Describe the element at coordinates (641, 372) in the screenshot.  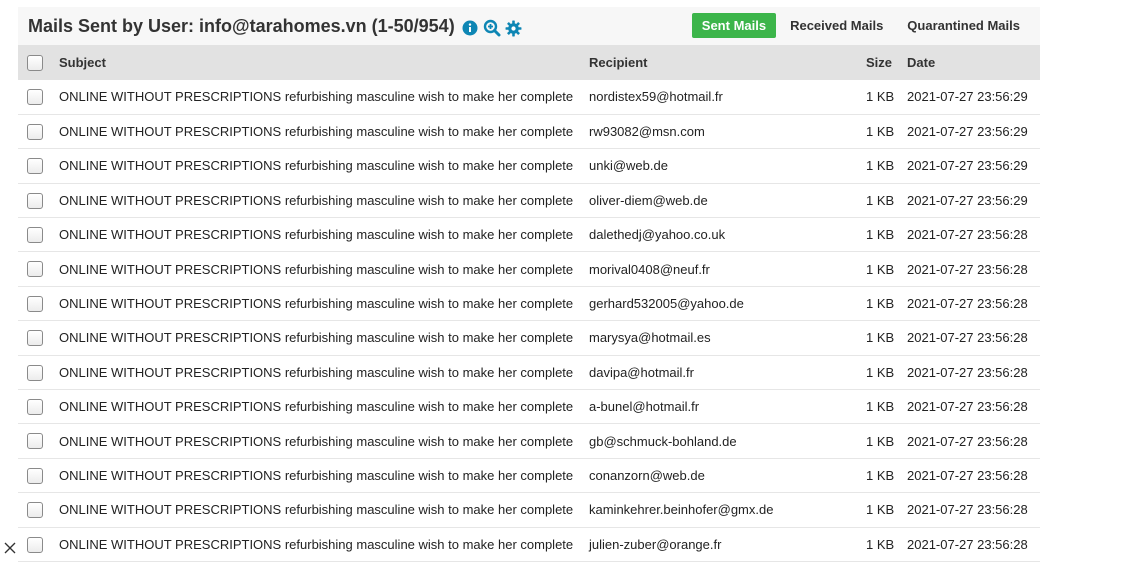
I see `cell-recipient: davipa@hotmail.fr` at that location.